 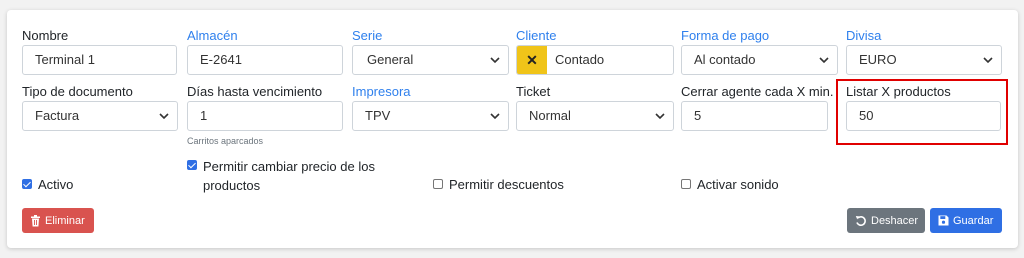 What do you see at coordinates (757, 91) in the screenshot?
I see `cerrar-agente-label: Cerrar agente cada X min.` at bounding box center [757, 91].